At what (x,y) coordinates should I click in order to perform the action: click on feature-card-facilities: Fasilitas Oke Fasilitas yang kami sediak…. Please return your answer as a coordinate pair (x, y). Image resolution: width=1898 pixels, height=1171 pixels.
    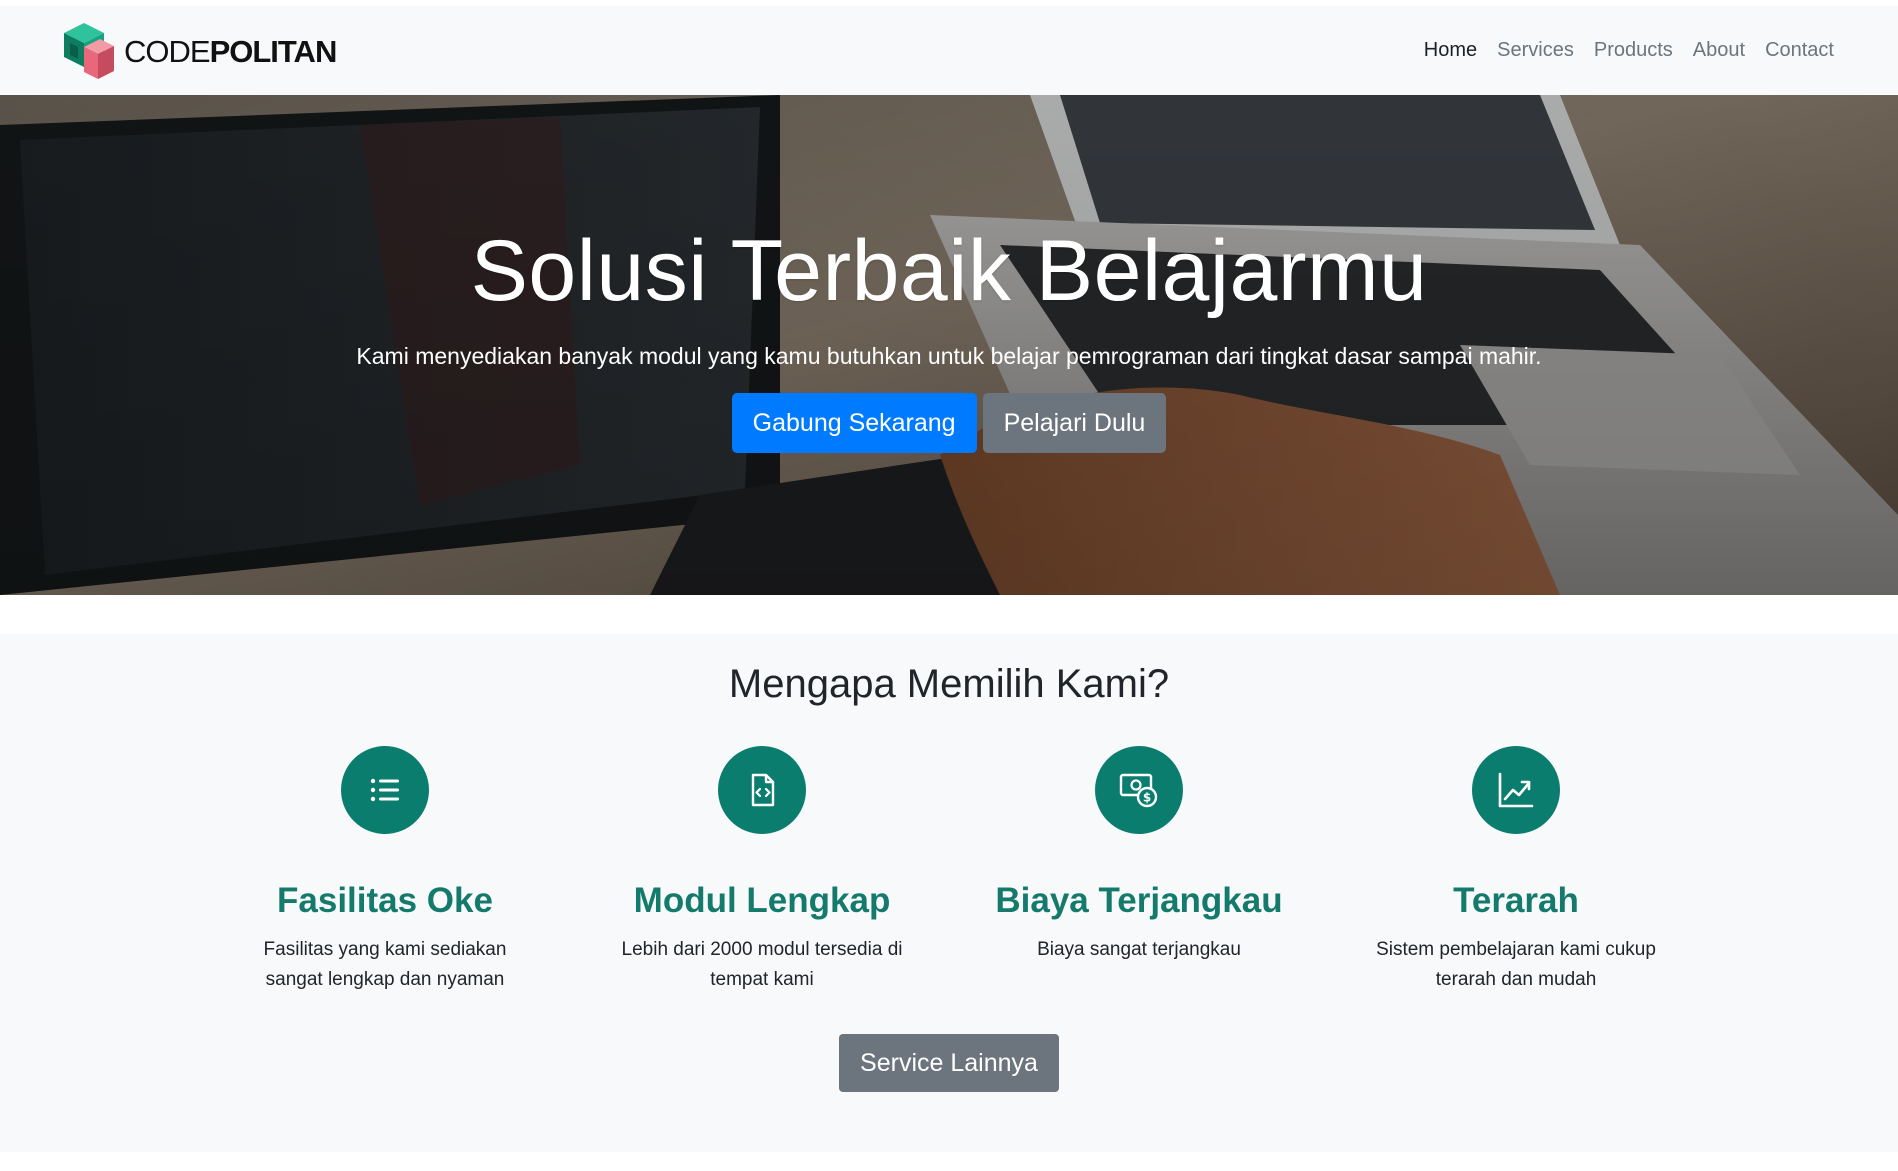
    Looking at the image, I should click on (385, 870).